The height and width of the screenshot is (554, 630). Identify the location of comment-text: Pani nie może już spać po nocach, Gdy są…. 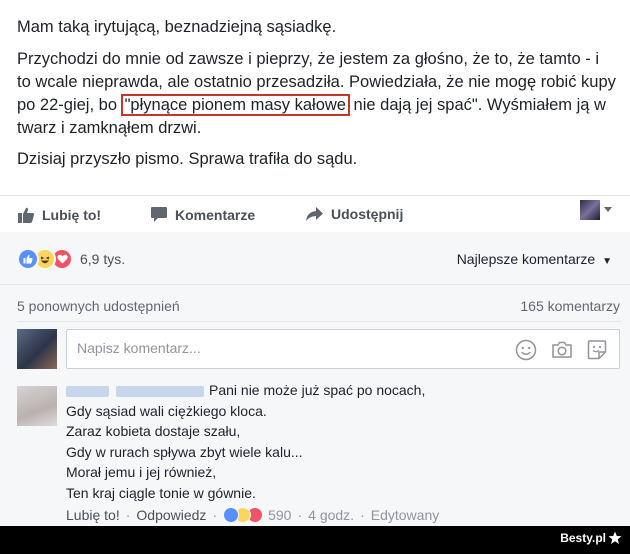
(245, 441).